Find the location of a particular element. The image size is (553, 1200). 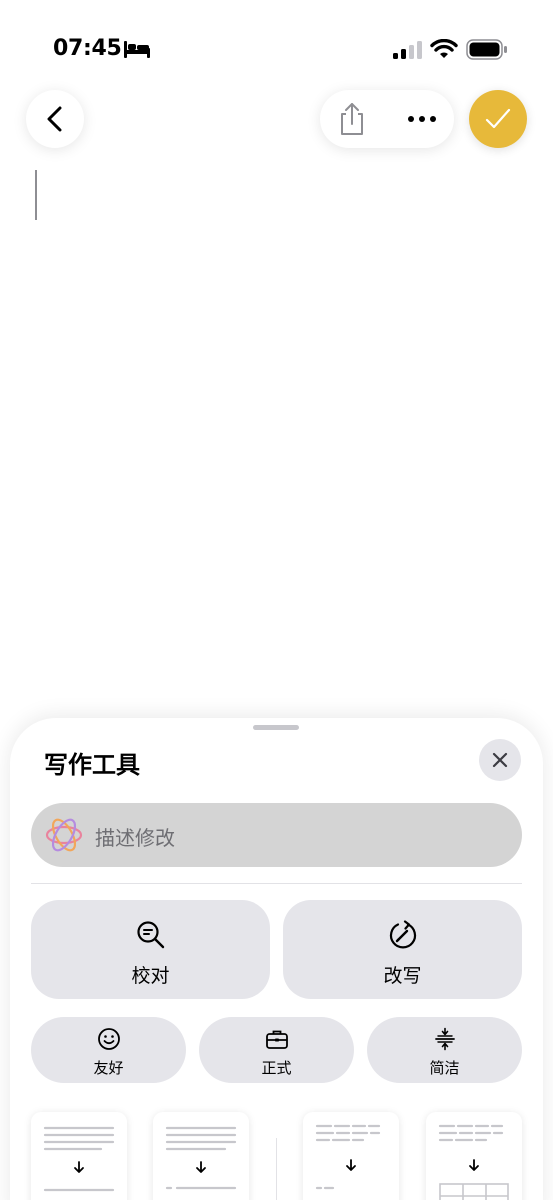

text-cursor is located at coordinates (36, 195).